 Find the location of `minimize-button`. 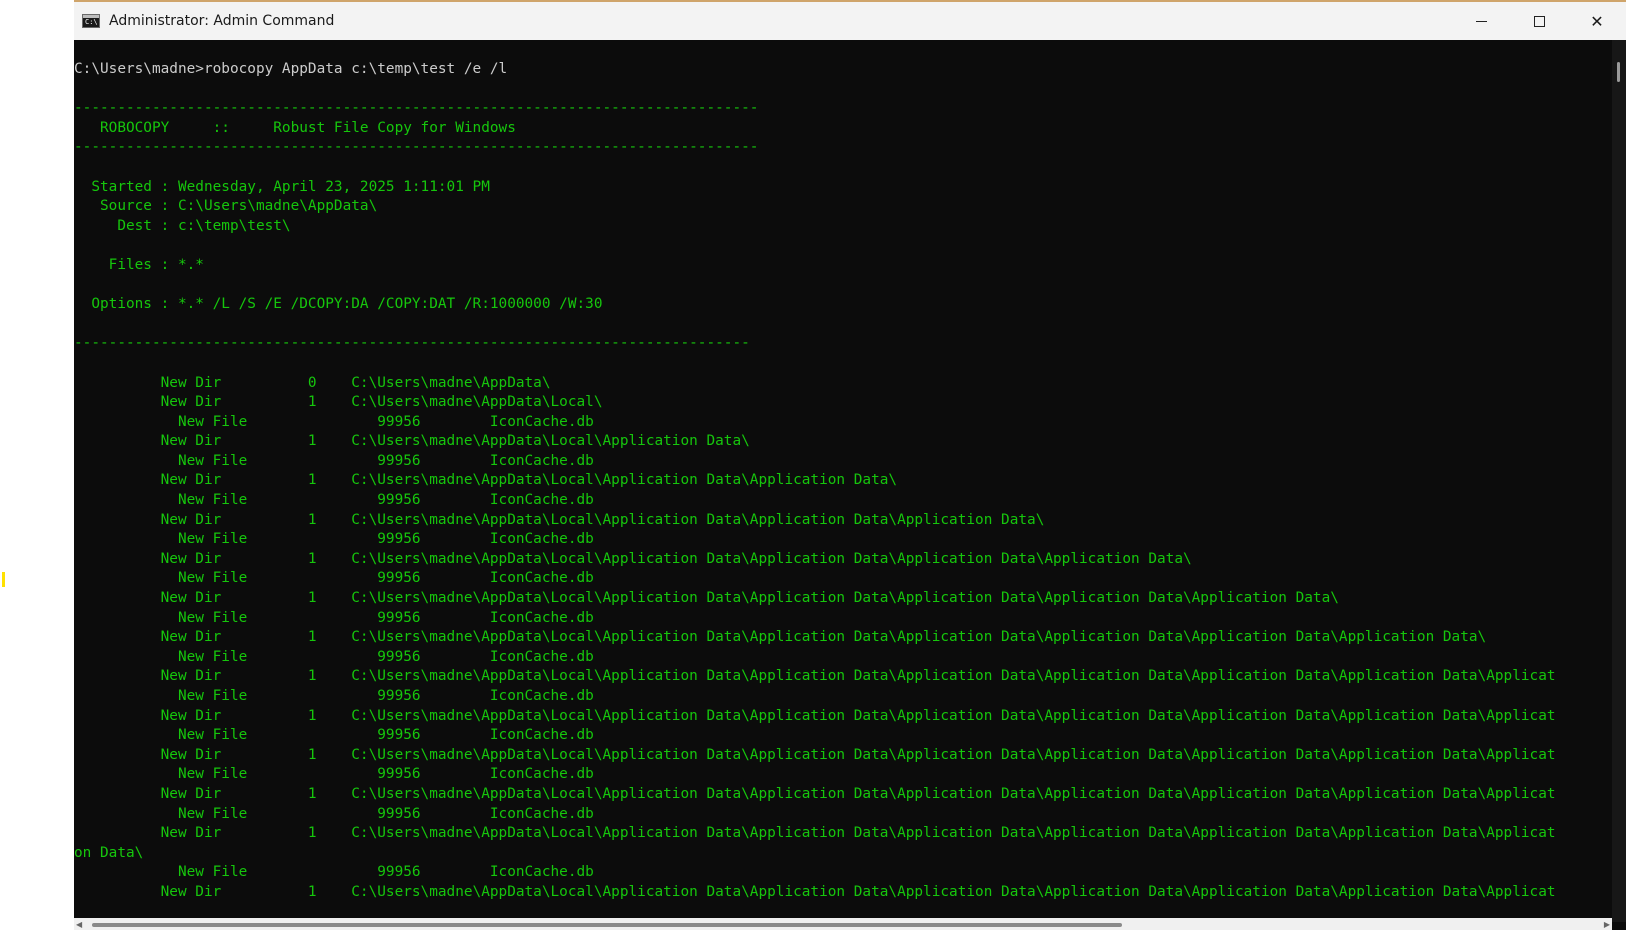

minimize-button is located at coordinates (1481, 21).